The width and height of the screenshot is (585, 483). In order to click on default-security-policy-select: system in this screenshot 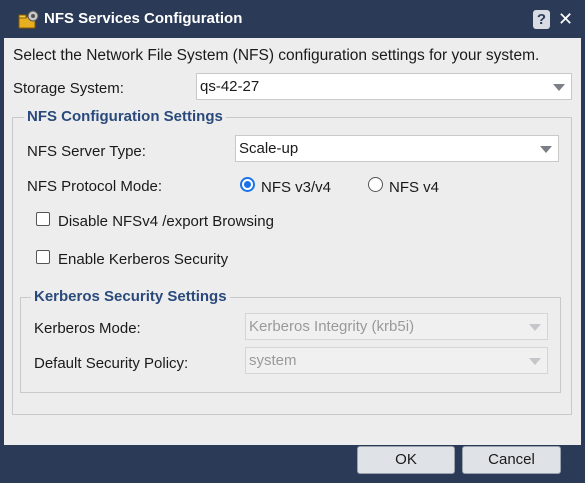, I will do `click(396, 360)`.